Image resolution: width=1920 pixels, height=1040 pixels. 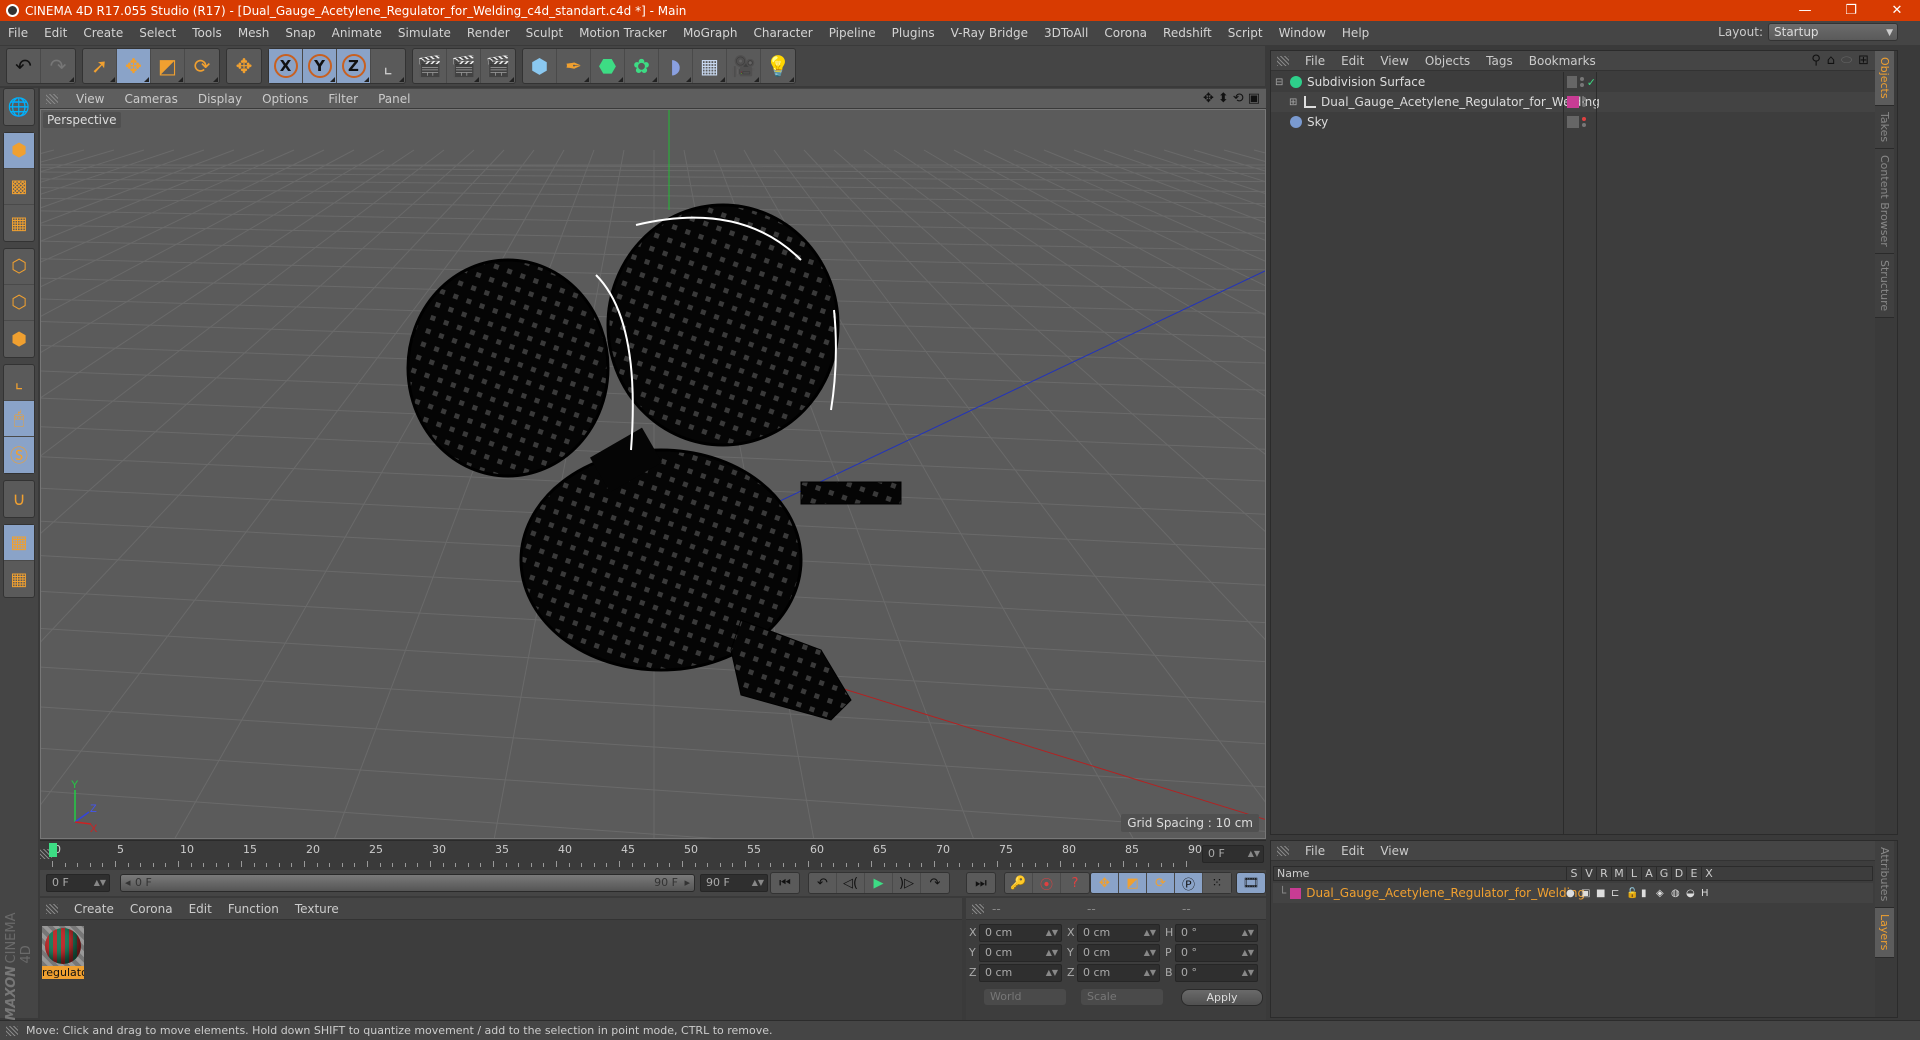 I want to click on z-axis-button: Z, so click(x=354, y=66).